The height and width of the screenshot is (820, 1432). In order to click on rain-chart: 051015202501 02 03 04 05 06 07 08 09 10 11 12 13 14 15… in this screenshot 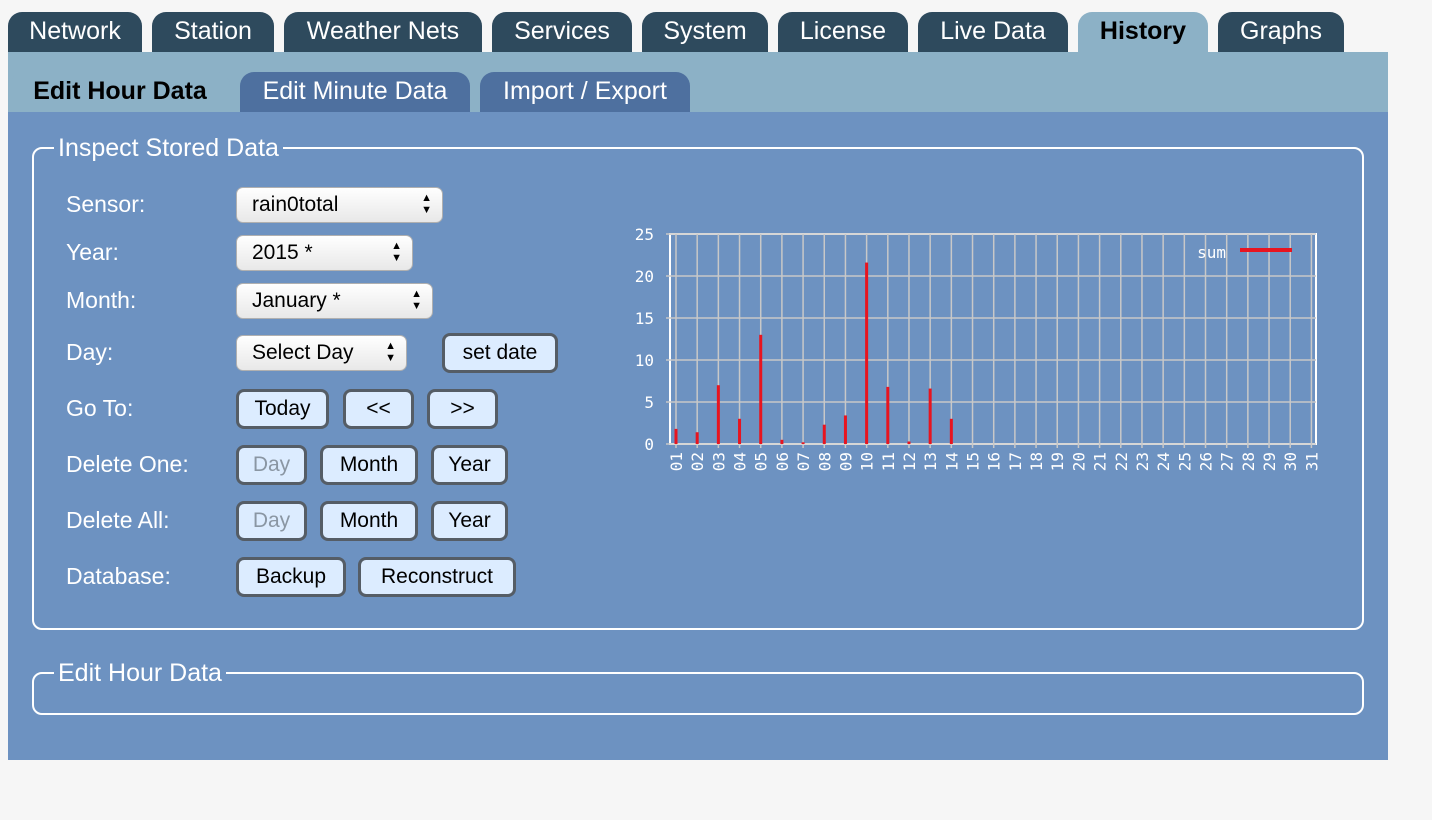, I will do `click(978, 348)`.